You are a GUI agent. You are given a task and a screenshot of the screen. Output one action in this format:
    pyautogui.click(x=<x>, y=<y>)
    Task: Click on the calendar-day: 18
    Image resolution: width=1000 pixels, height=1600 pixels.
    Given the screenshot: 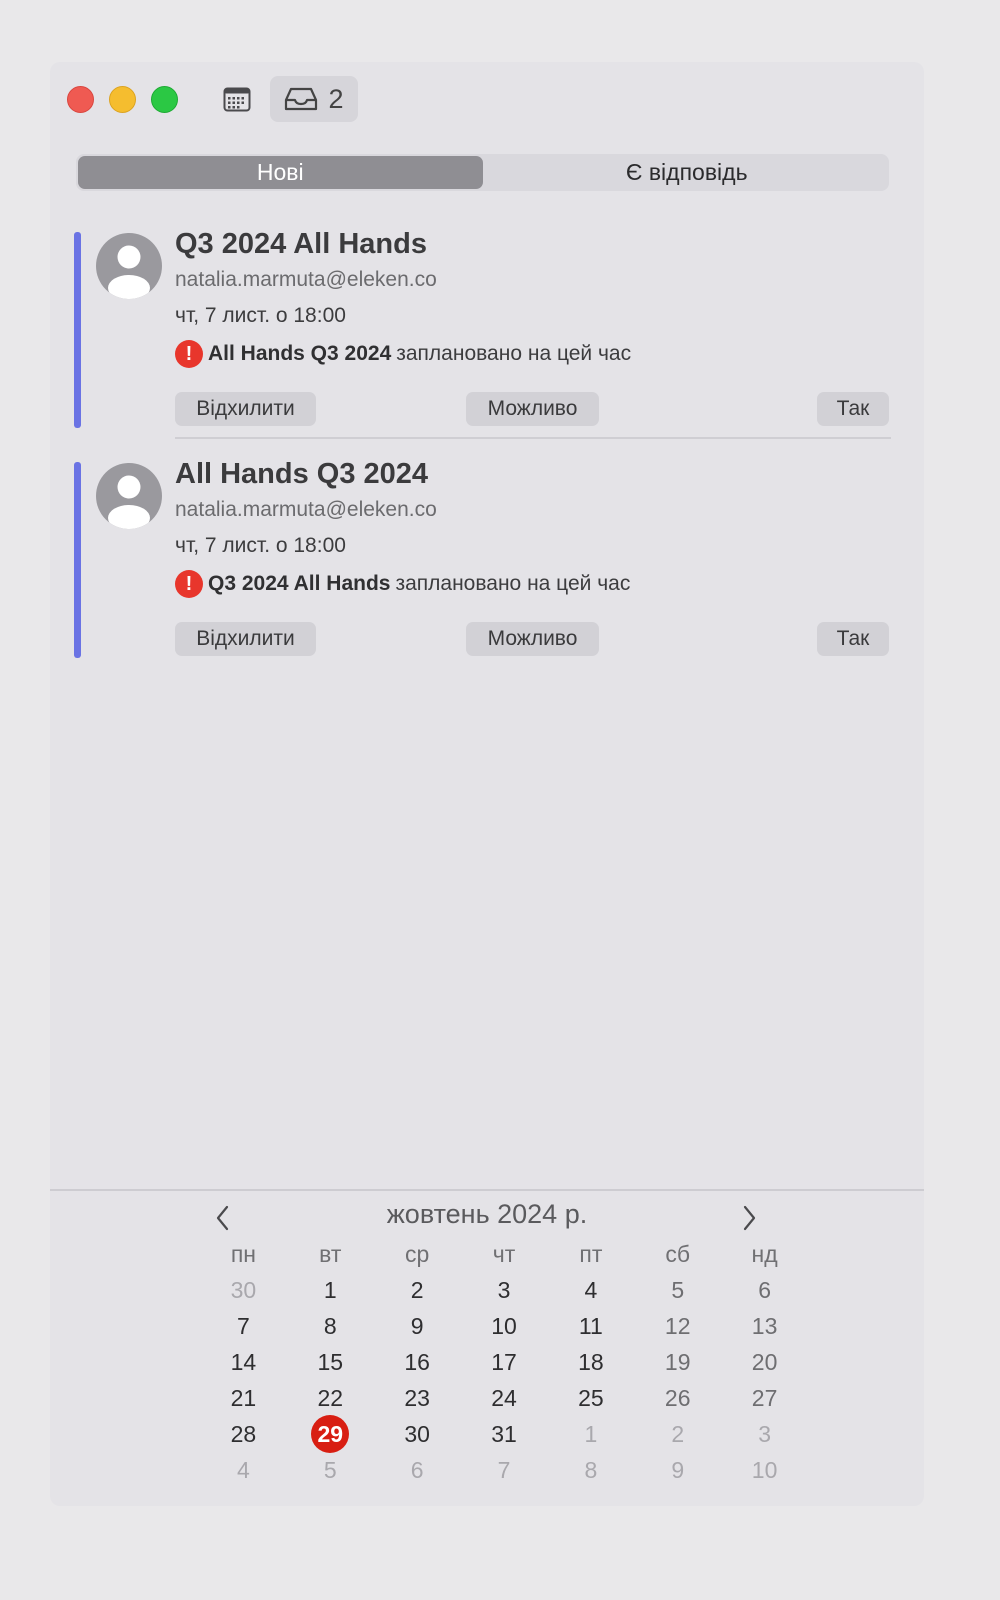 What is the action you would take?
    pyautogui.click(x=590, y=1362)
    